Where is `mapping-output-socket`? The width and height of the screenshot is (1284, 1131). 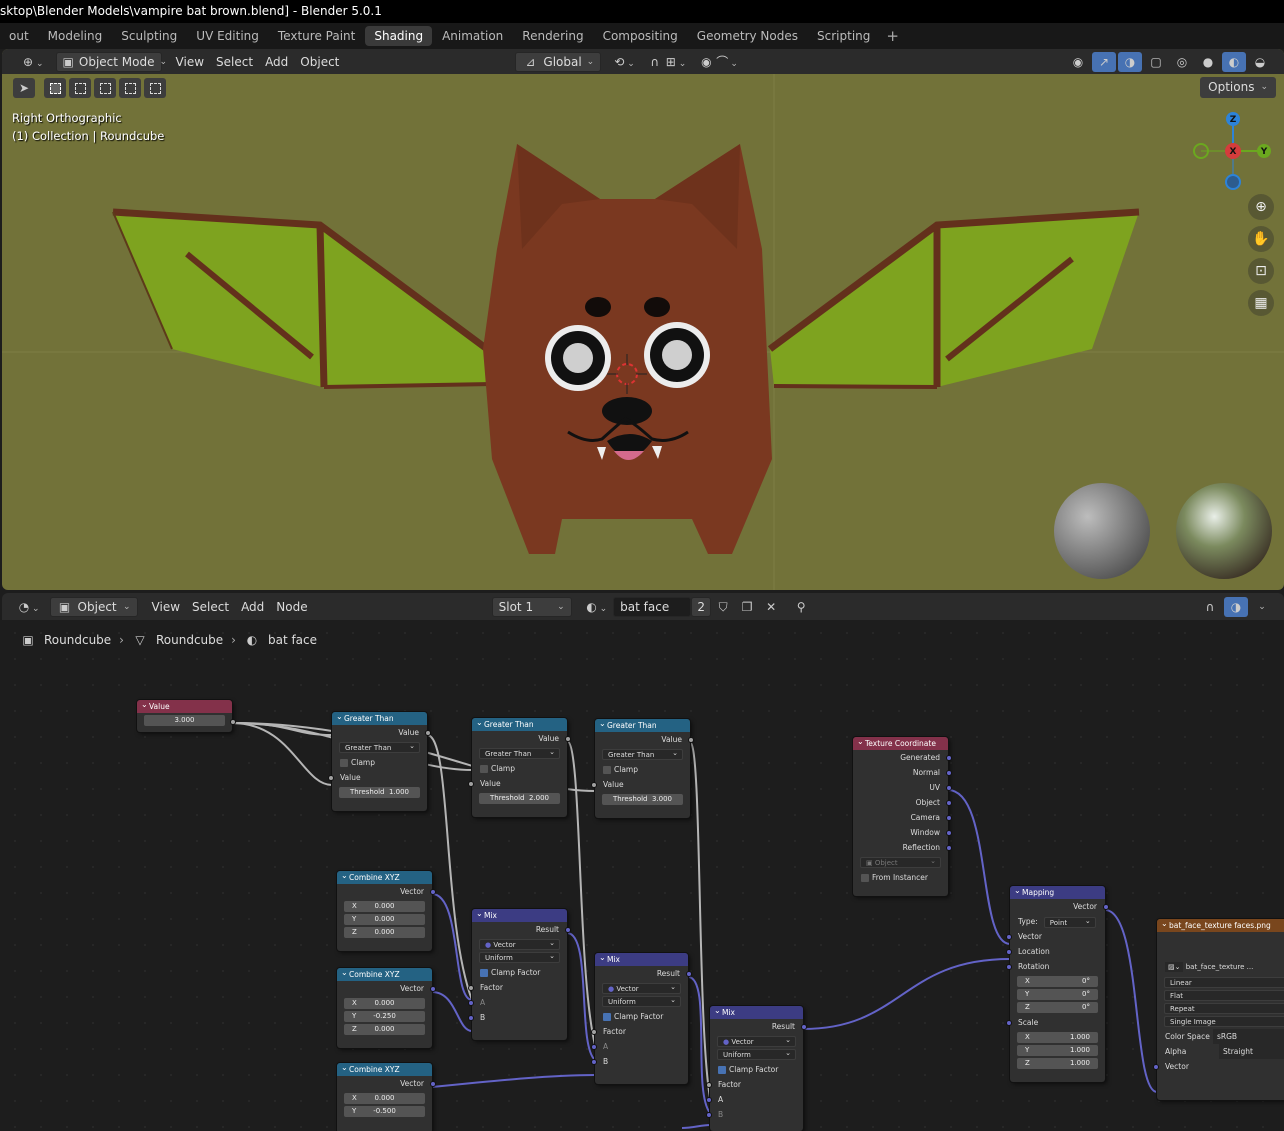 mapping-output-socket is located at coordinates (1106, 907).